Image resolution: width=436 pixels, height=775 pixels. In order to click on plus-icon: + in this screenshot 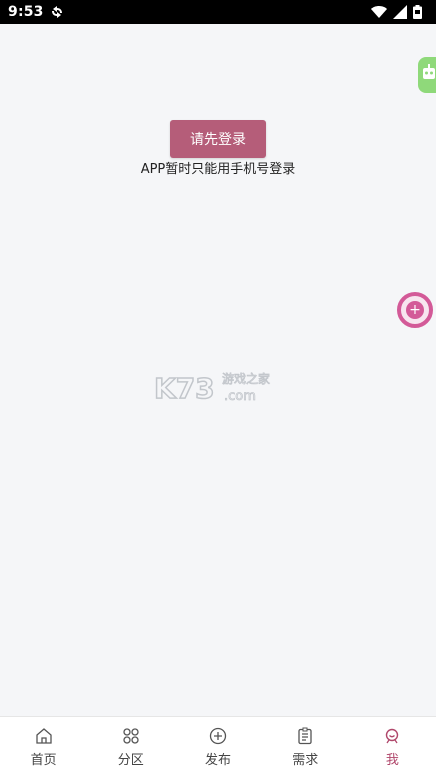, I will do `click(415, 310)`.